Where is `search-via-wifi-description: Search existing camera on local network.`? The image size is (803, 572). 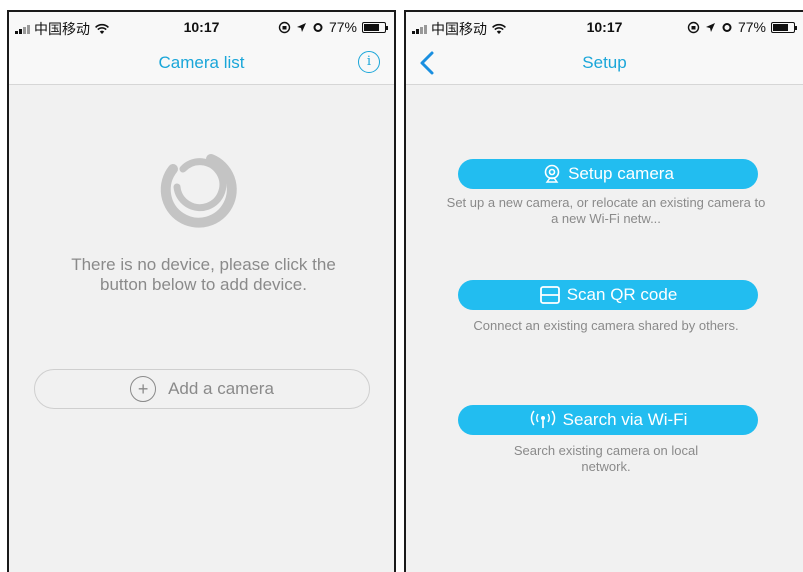
search-via-wifi-description: Search existing camera on local network. is located at coordinates (606, 458).